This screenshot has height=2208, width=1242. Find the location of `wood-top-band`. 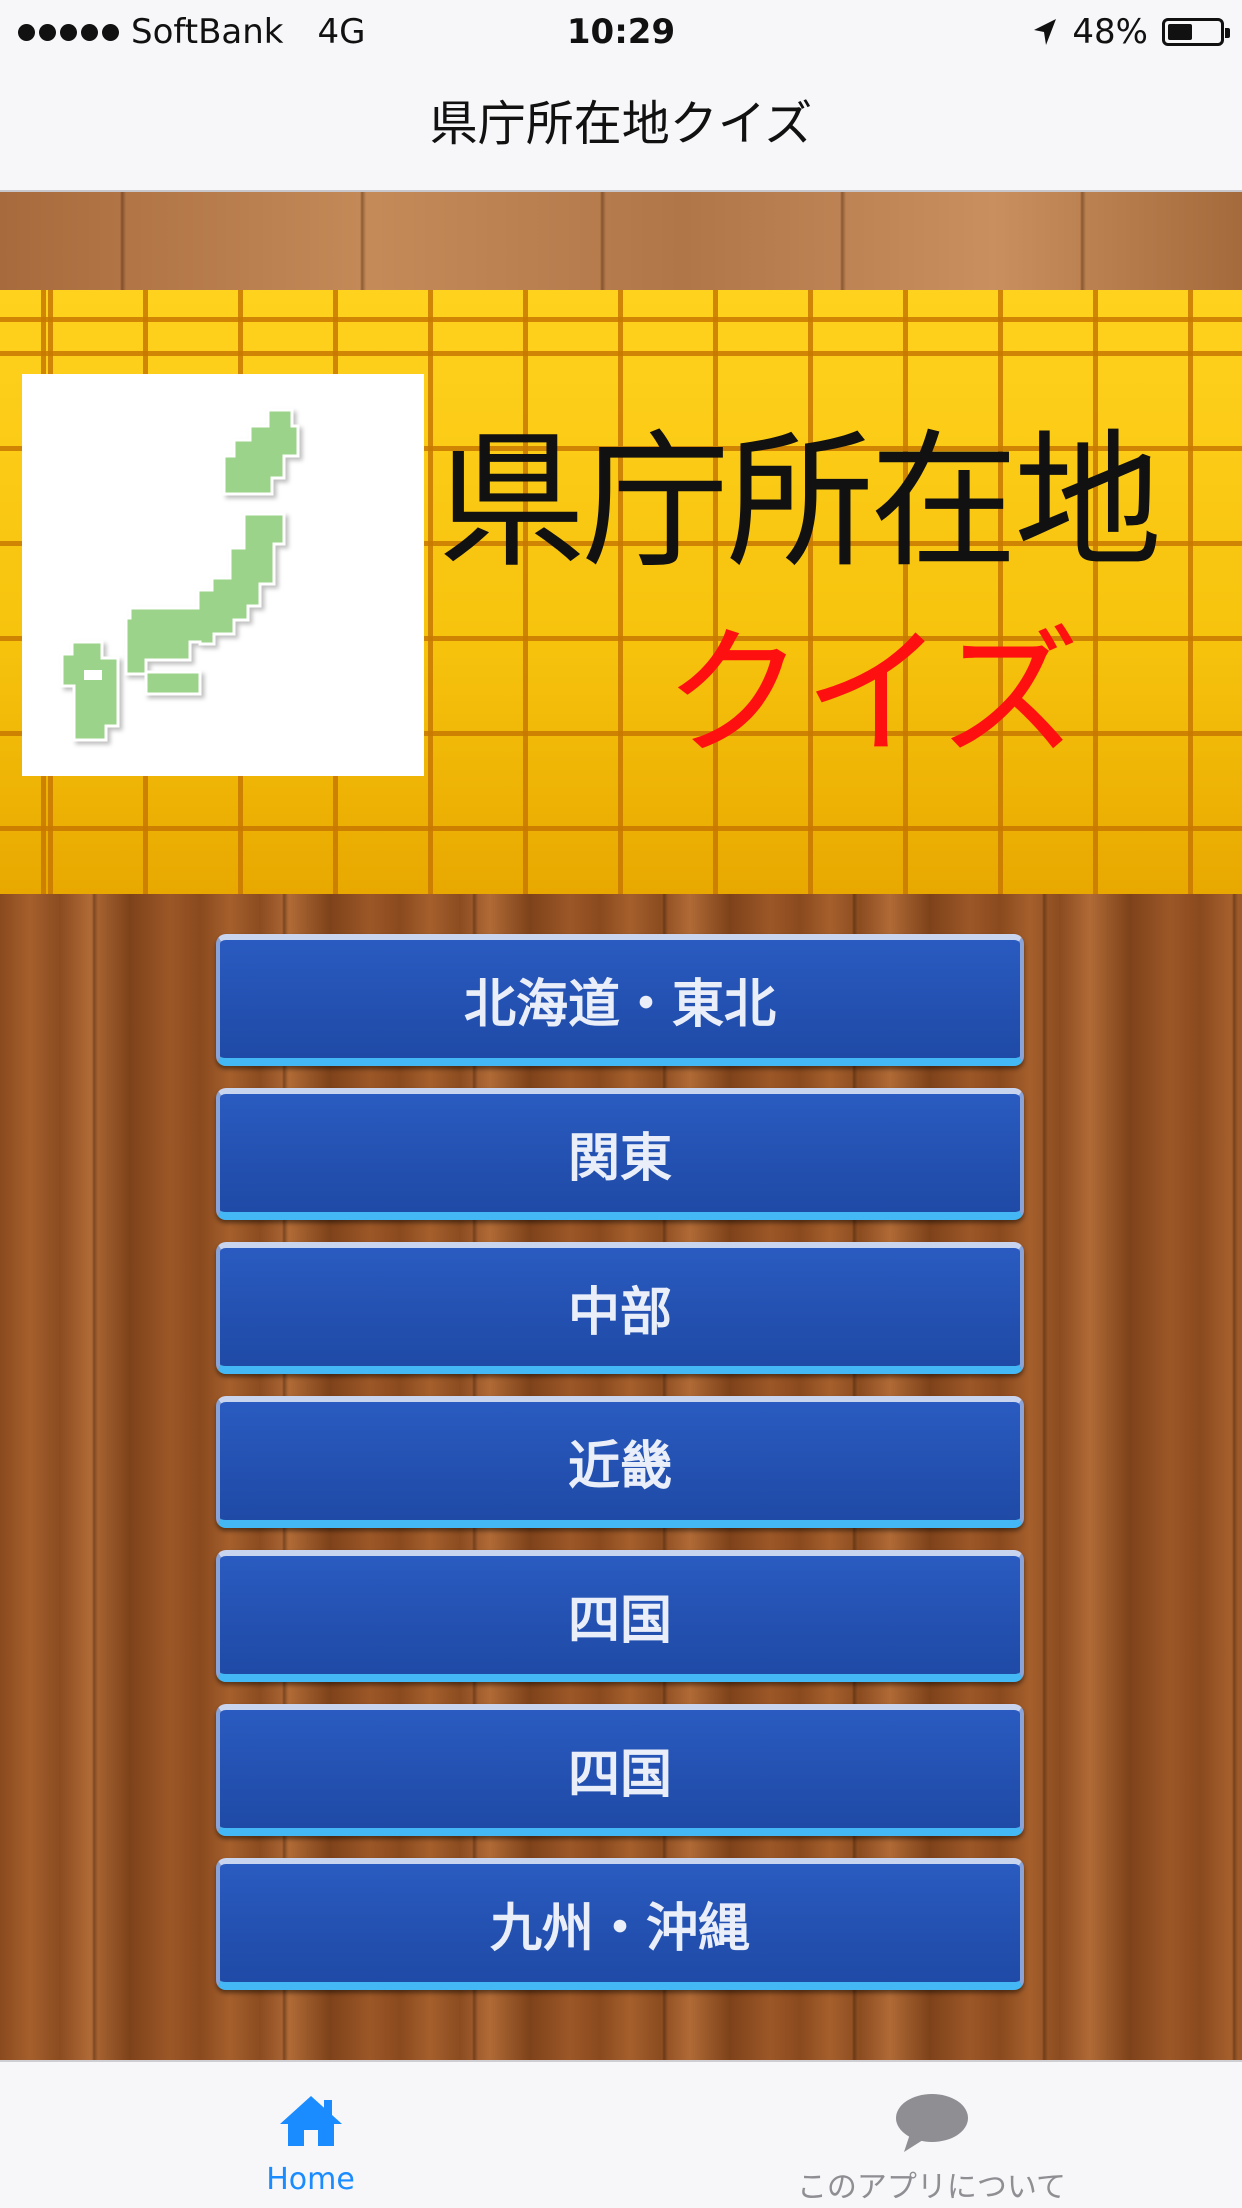

wood-top-band is located at coordinates (621, 241).